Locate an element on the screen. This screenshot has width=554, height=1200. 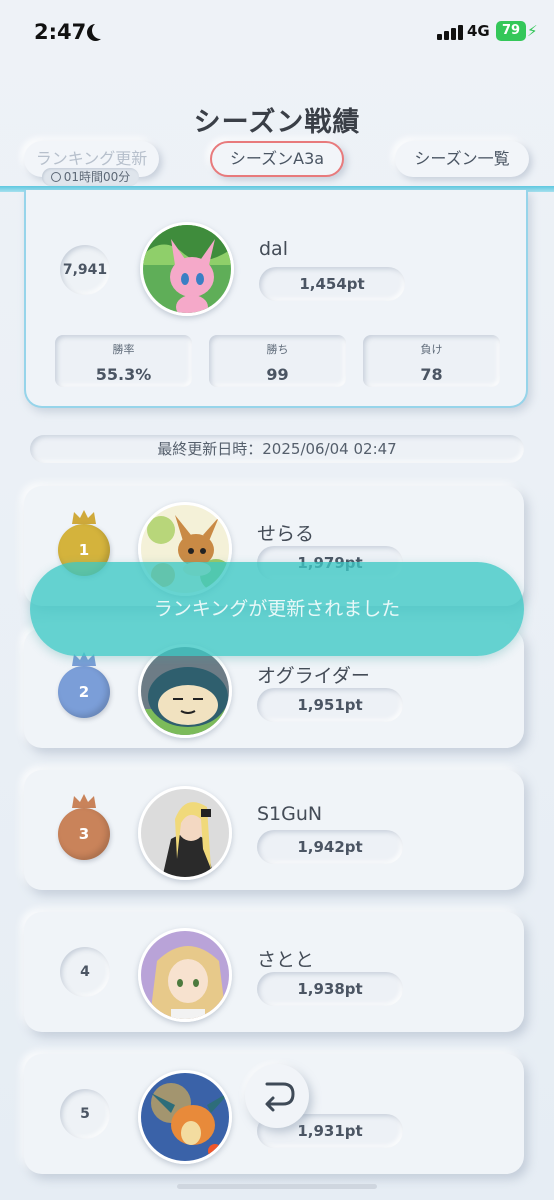
status-time: 2:47 is located at coordinates (60, 32).